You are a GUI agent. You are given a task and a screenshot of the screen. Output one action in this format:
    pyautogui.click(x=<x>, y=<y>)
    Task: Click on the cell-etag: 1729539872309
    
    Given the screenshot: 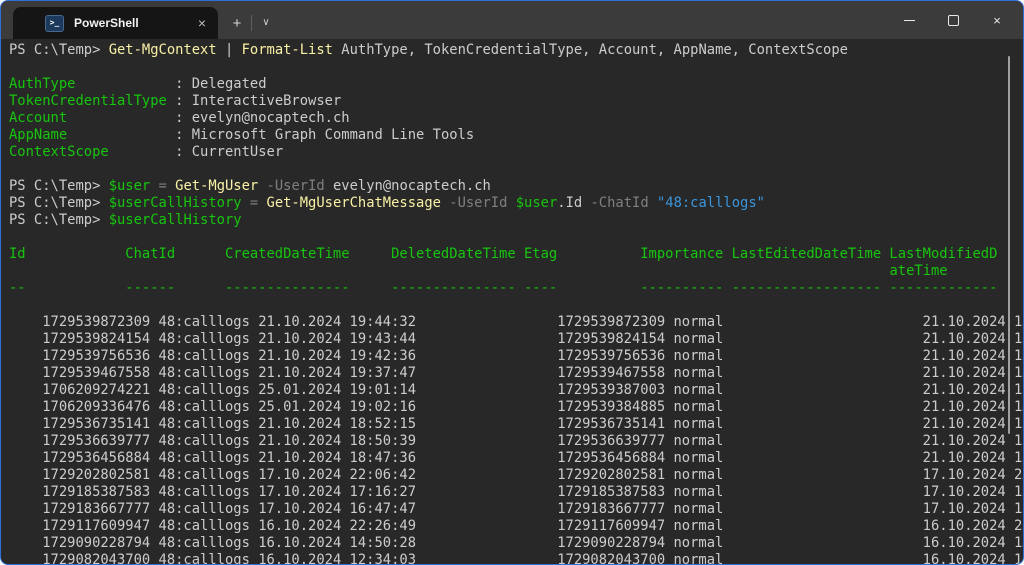 What is the action you would take?
    pyautogui.click(x=611, y=322)
    